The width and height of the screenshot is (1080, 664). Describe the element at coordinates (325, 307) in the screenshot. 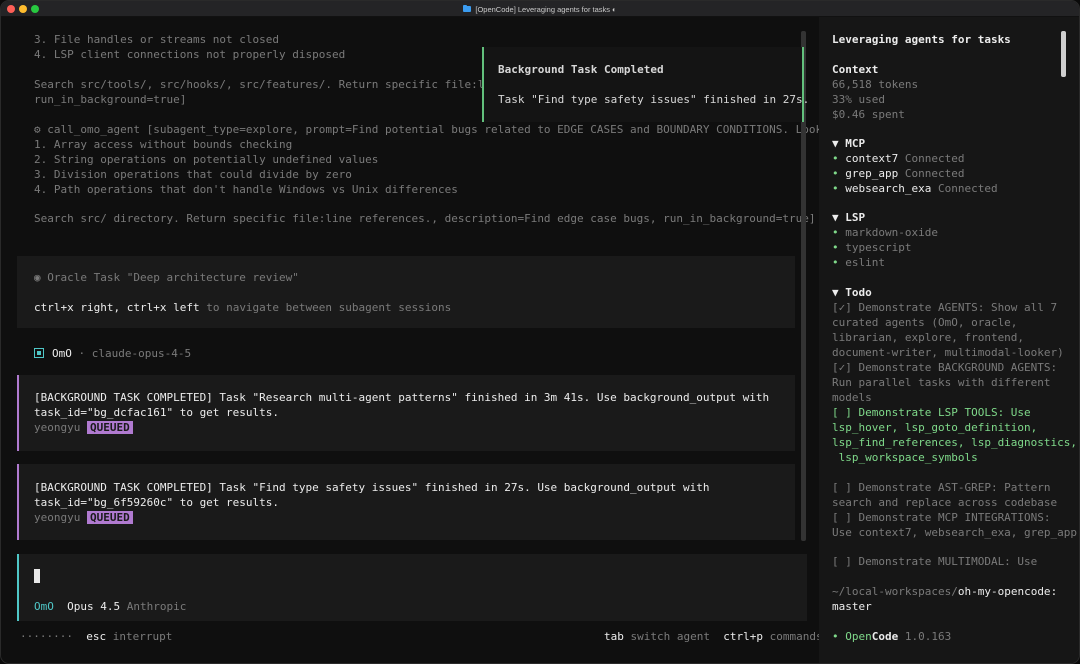

I see `navigation-hint-text: to navigate between subagent sessions` at that location.